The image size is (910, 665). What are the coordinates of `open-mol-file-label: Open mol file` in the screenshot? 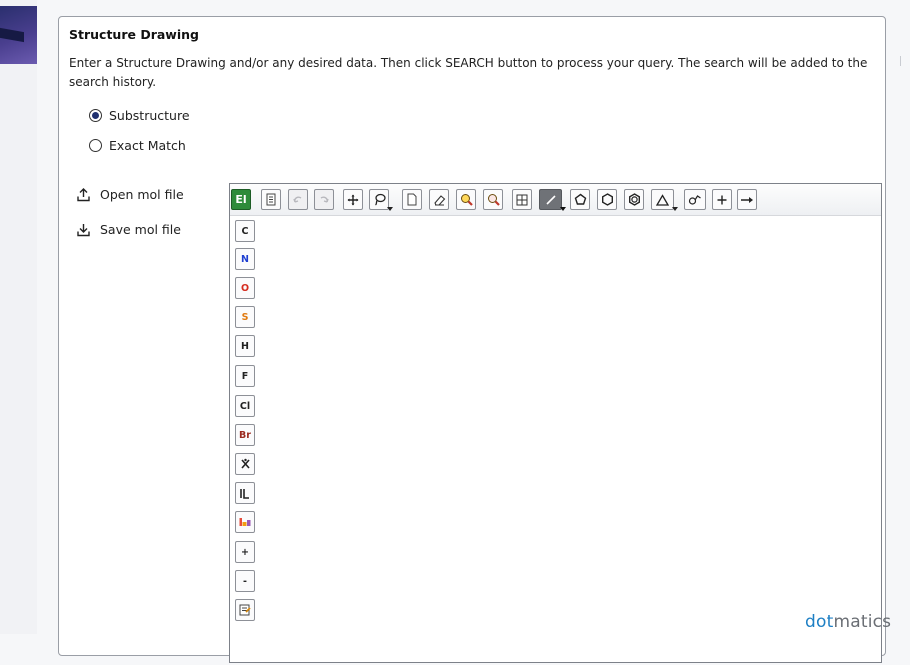 It's located at (142, 194).